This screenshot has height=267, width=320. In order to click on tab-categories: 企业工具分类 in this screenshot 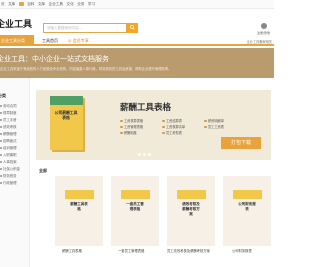, I will do `click(17, 40)`.